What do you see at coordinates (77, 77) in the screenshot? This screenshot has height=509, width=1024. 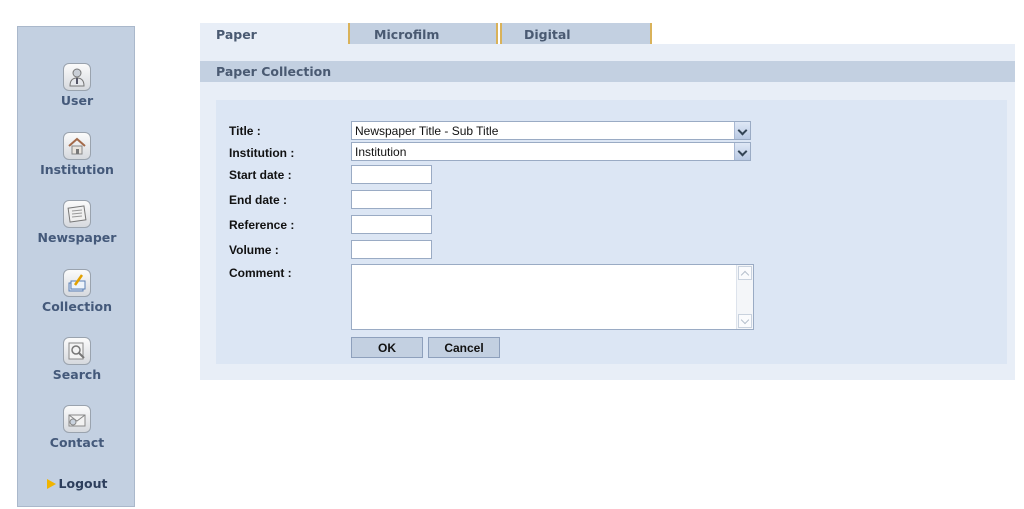 I see `user-icon` at bounding box center [77, 77].